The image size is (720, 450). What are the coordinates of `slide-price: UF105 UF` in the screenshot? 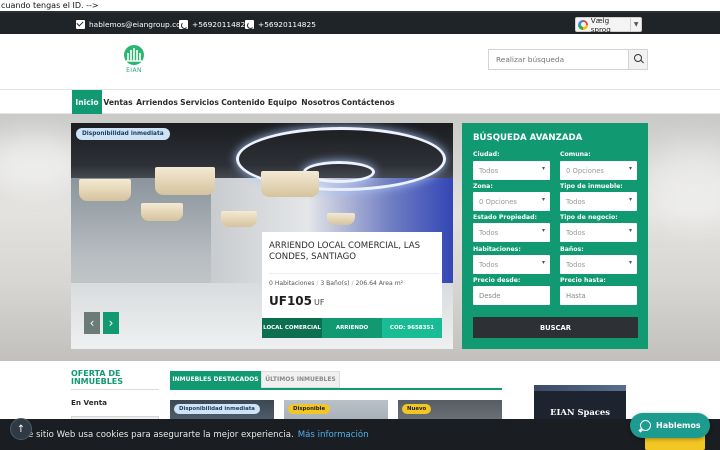 It's located at (296, 301).